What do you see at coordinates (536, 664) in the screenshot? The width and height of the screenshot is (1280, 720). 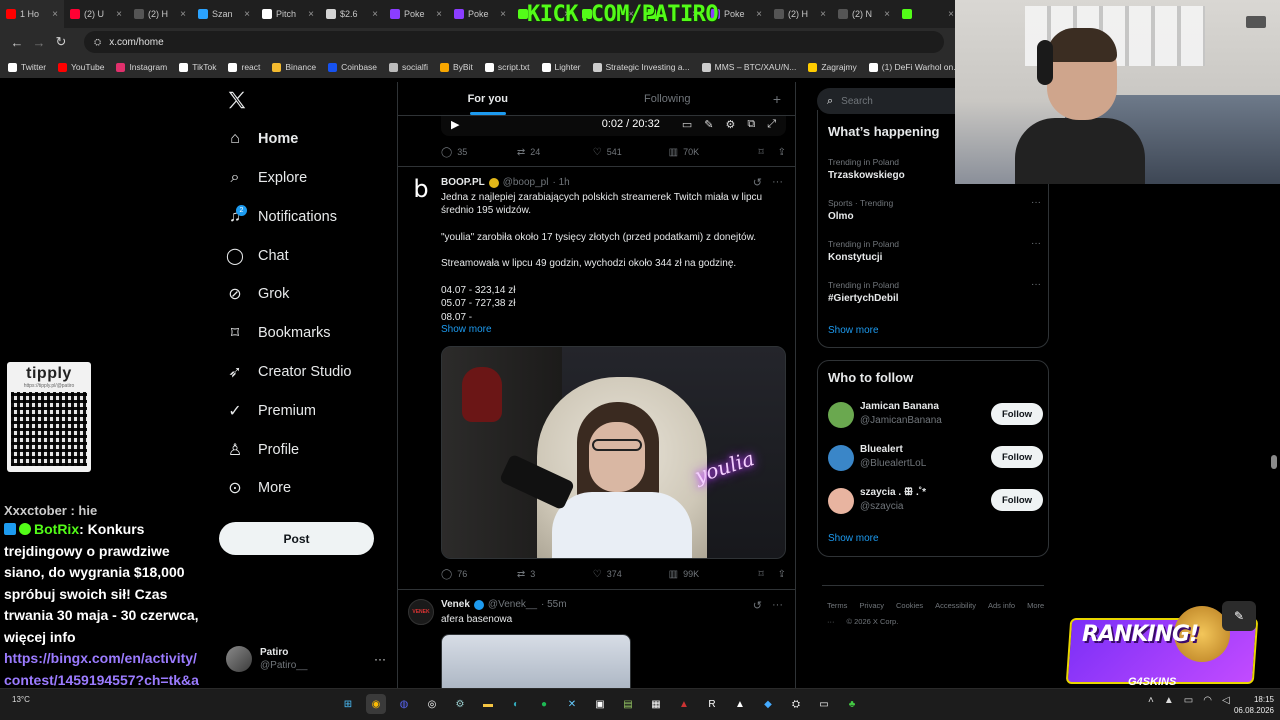 I see `tweet-image` at bounding box center [536, 664].